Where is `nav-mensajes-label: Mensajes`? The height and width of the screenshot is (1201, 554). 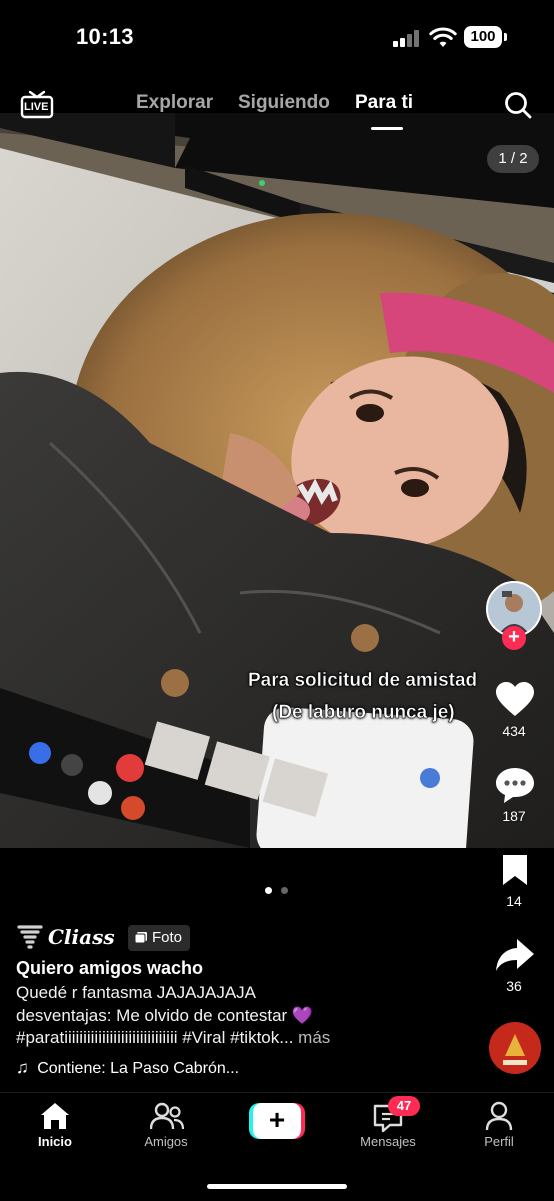 nav-mensajes-label: Mensajes is located at coordinates (388, 1141).